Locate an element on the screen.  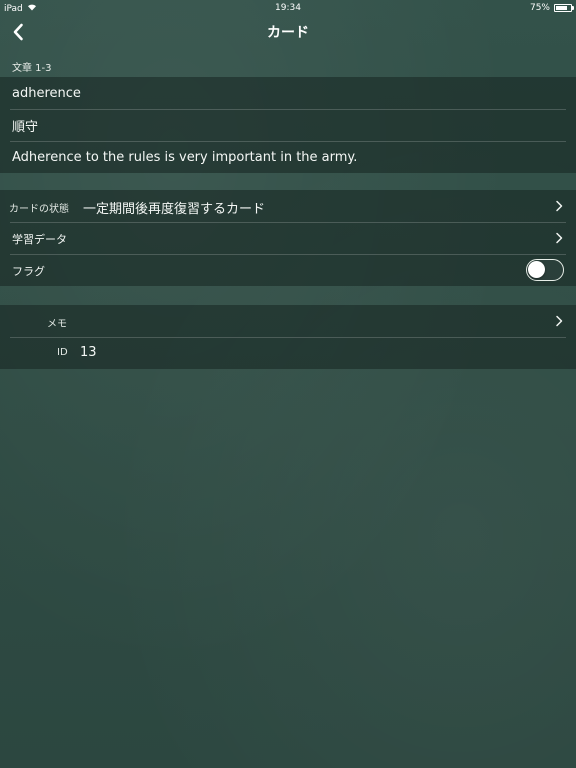
status-right: 75% is located at coordinates (551, 8).